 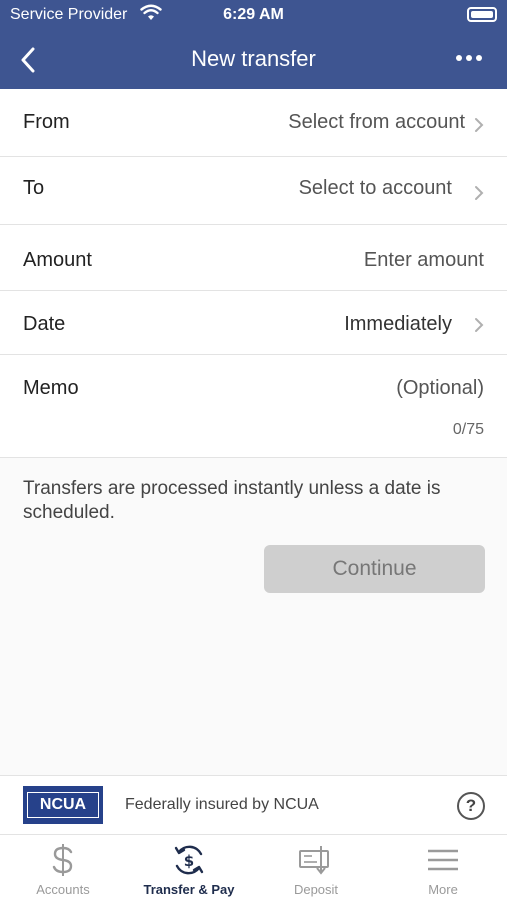 What do you see at coordinates (63, 805) in the screenshot?
I see `ncua-logo: NCUA` at bounding box center [63, 805].